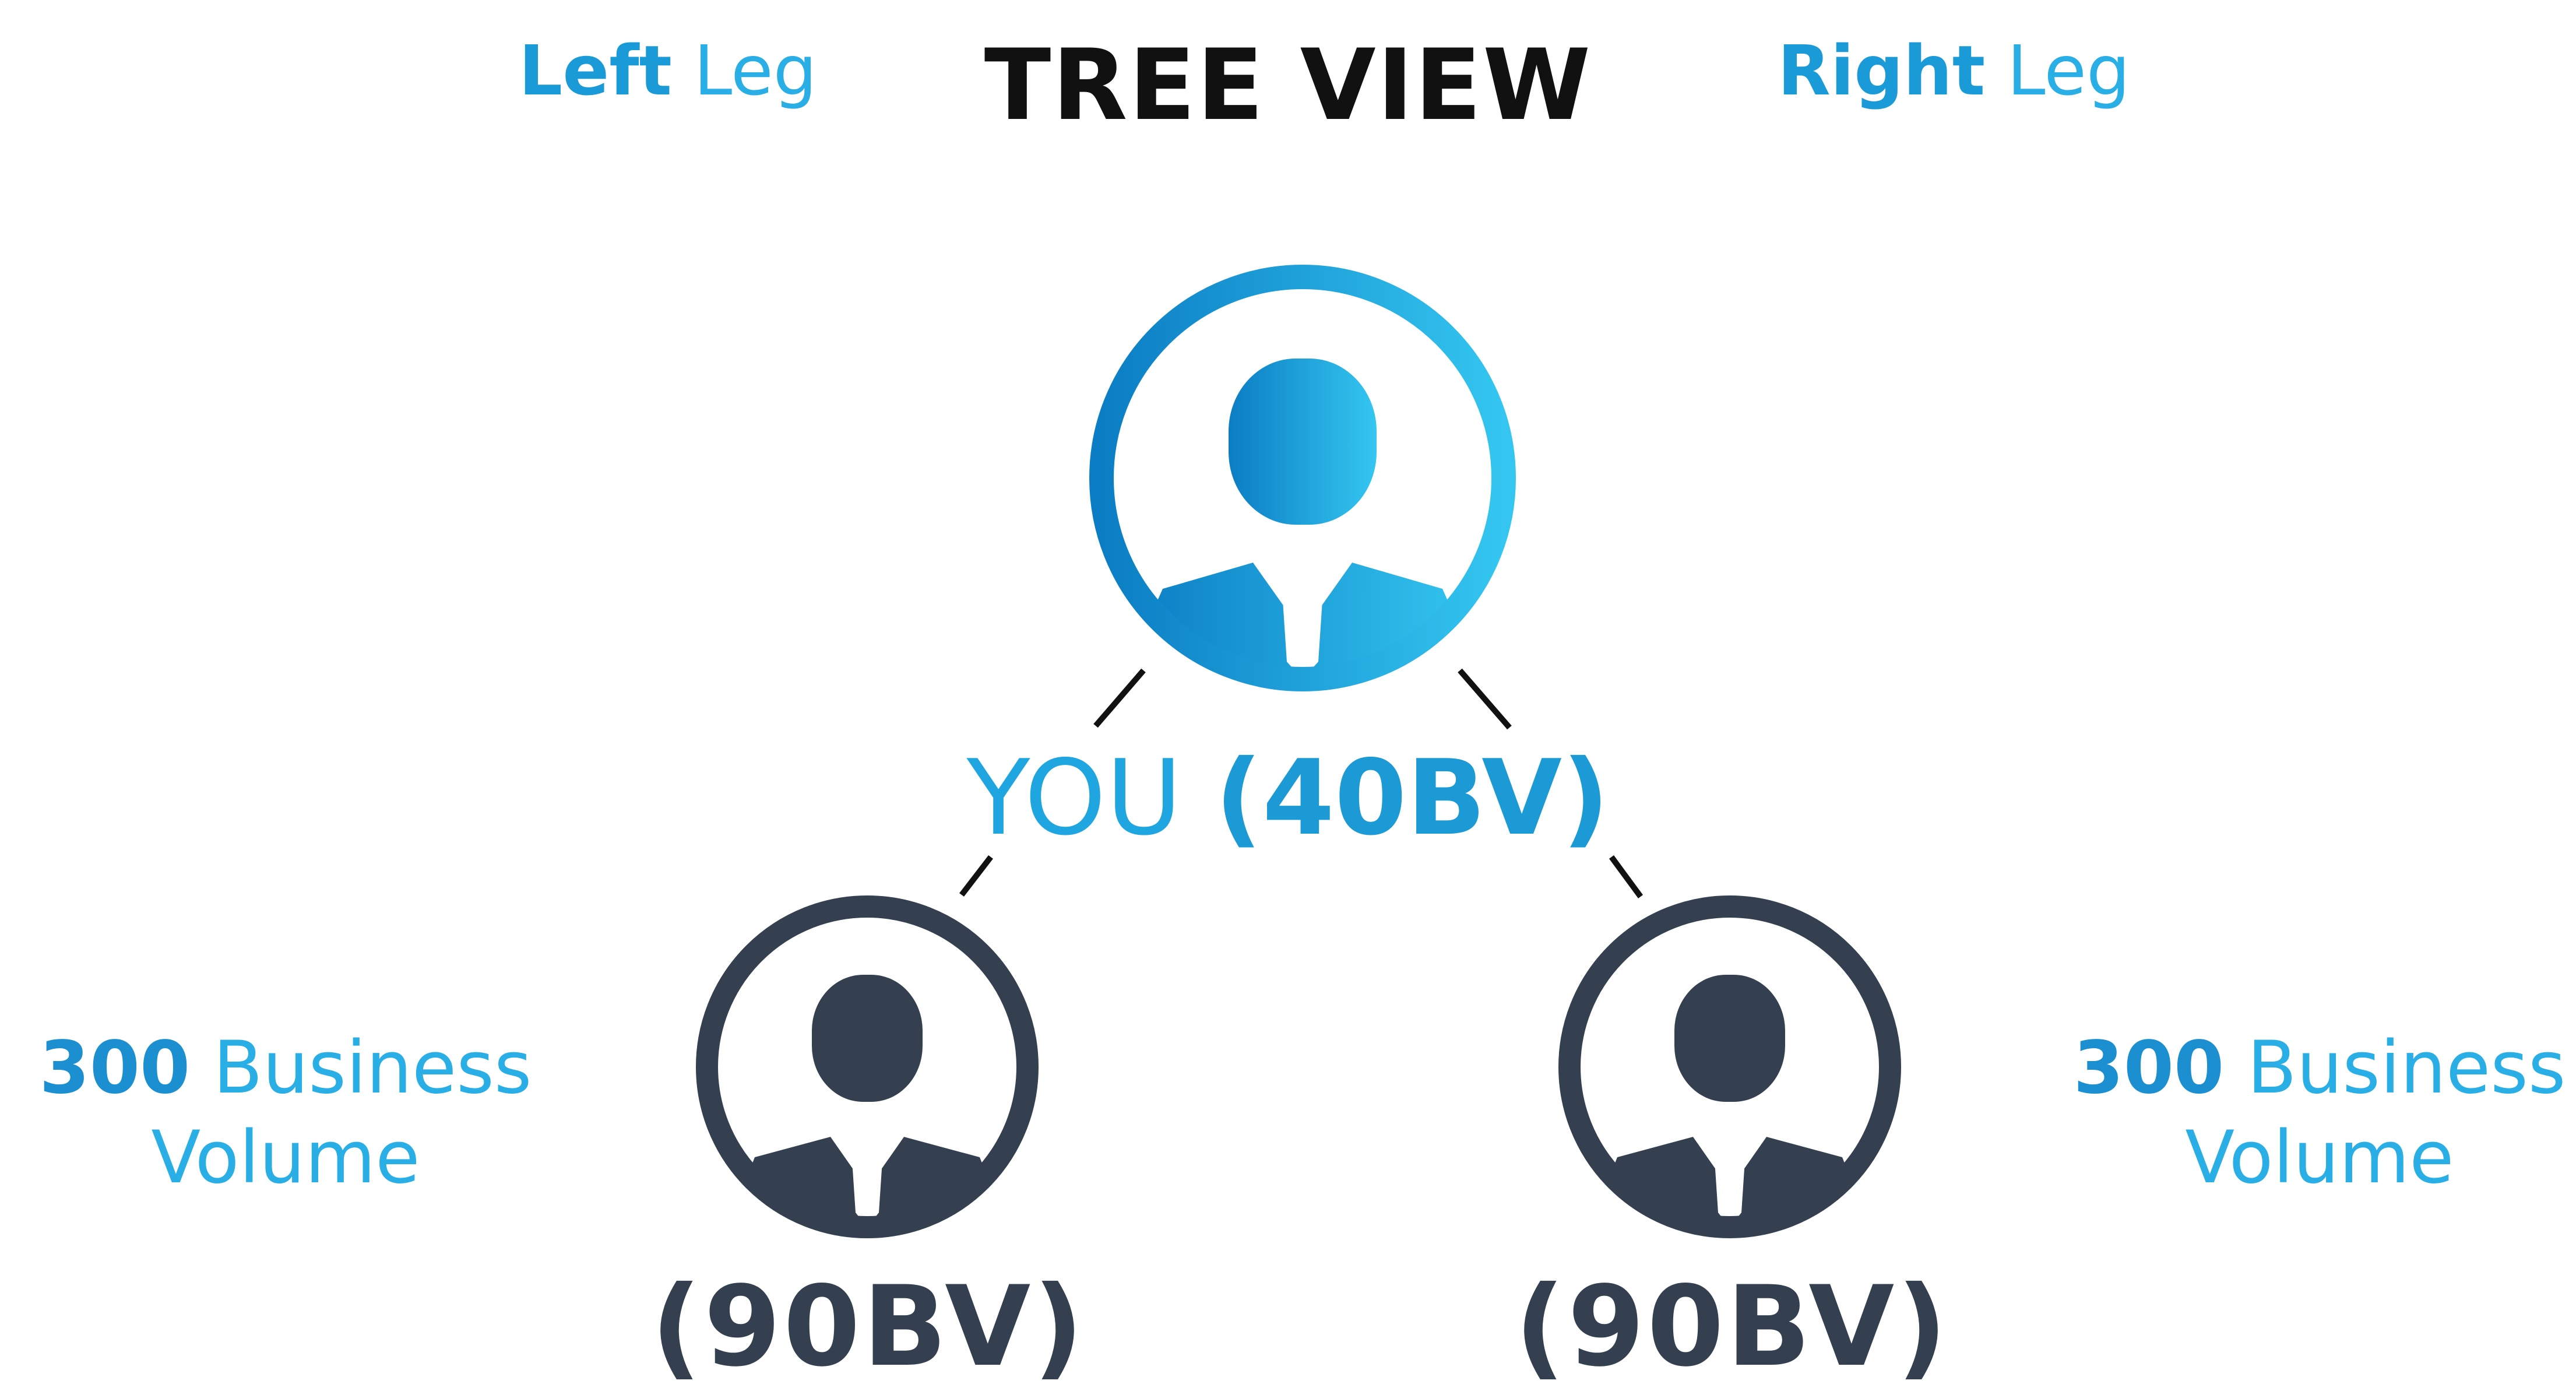 Image resolution: width=2576 pixels, height=1391 pixels. I want to click on connector-left-upper, so click(1120, 698).